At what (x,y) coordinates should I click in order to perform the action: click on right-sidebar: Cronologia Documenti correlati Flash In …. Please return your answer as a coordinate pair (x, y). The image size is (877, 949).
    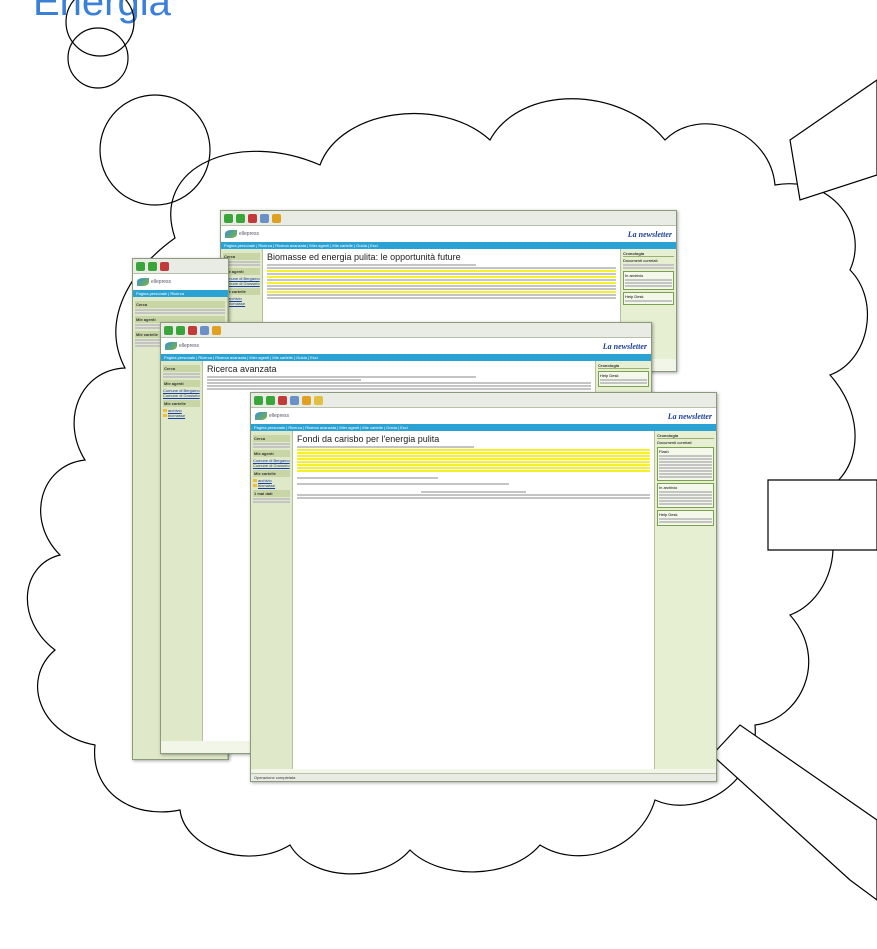
    Looking at the image, I should click on (685, 600).